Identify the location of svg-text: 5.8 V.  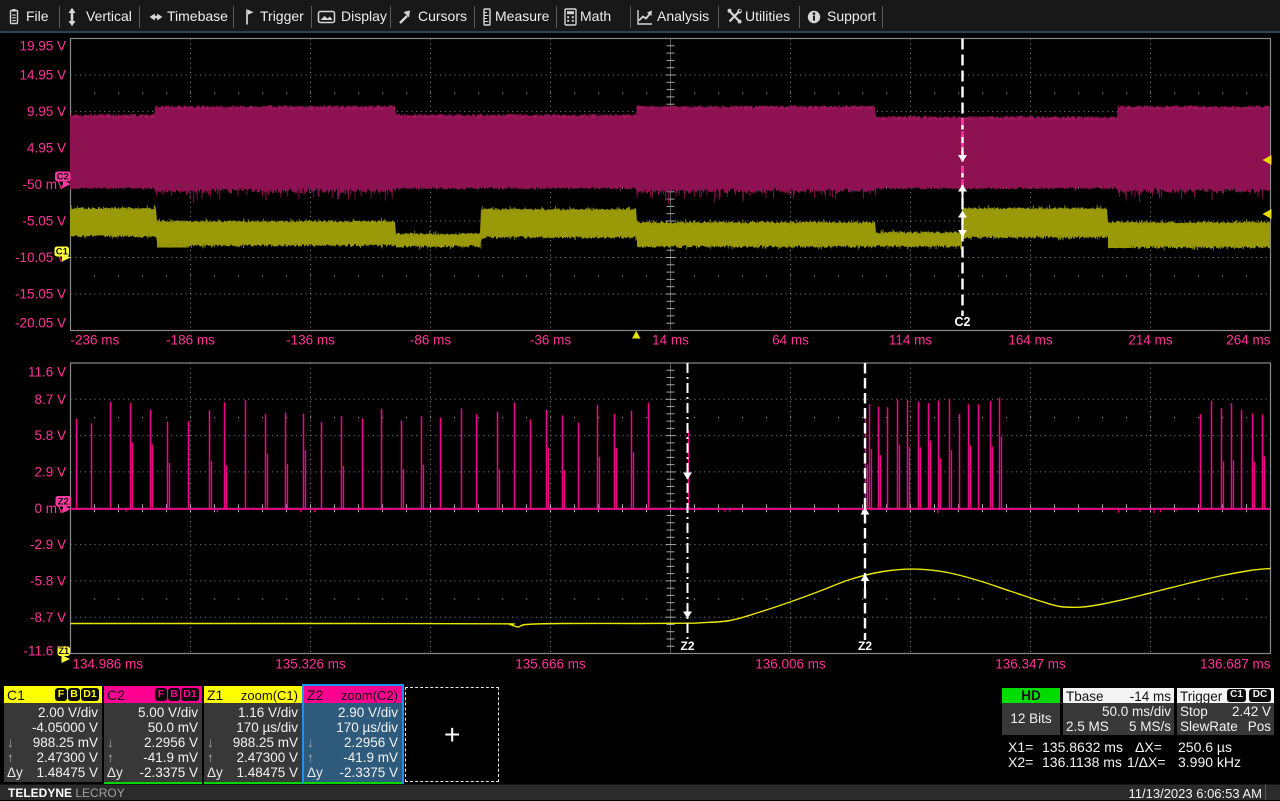
(50, 435).